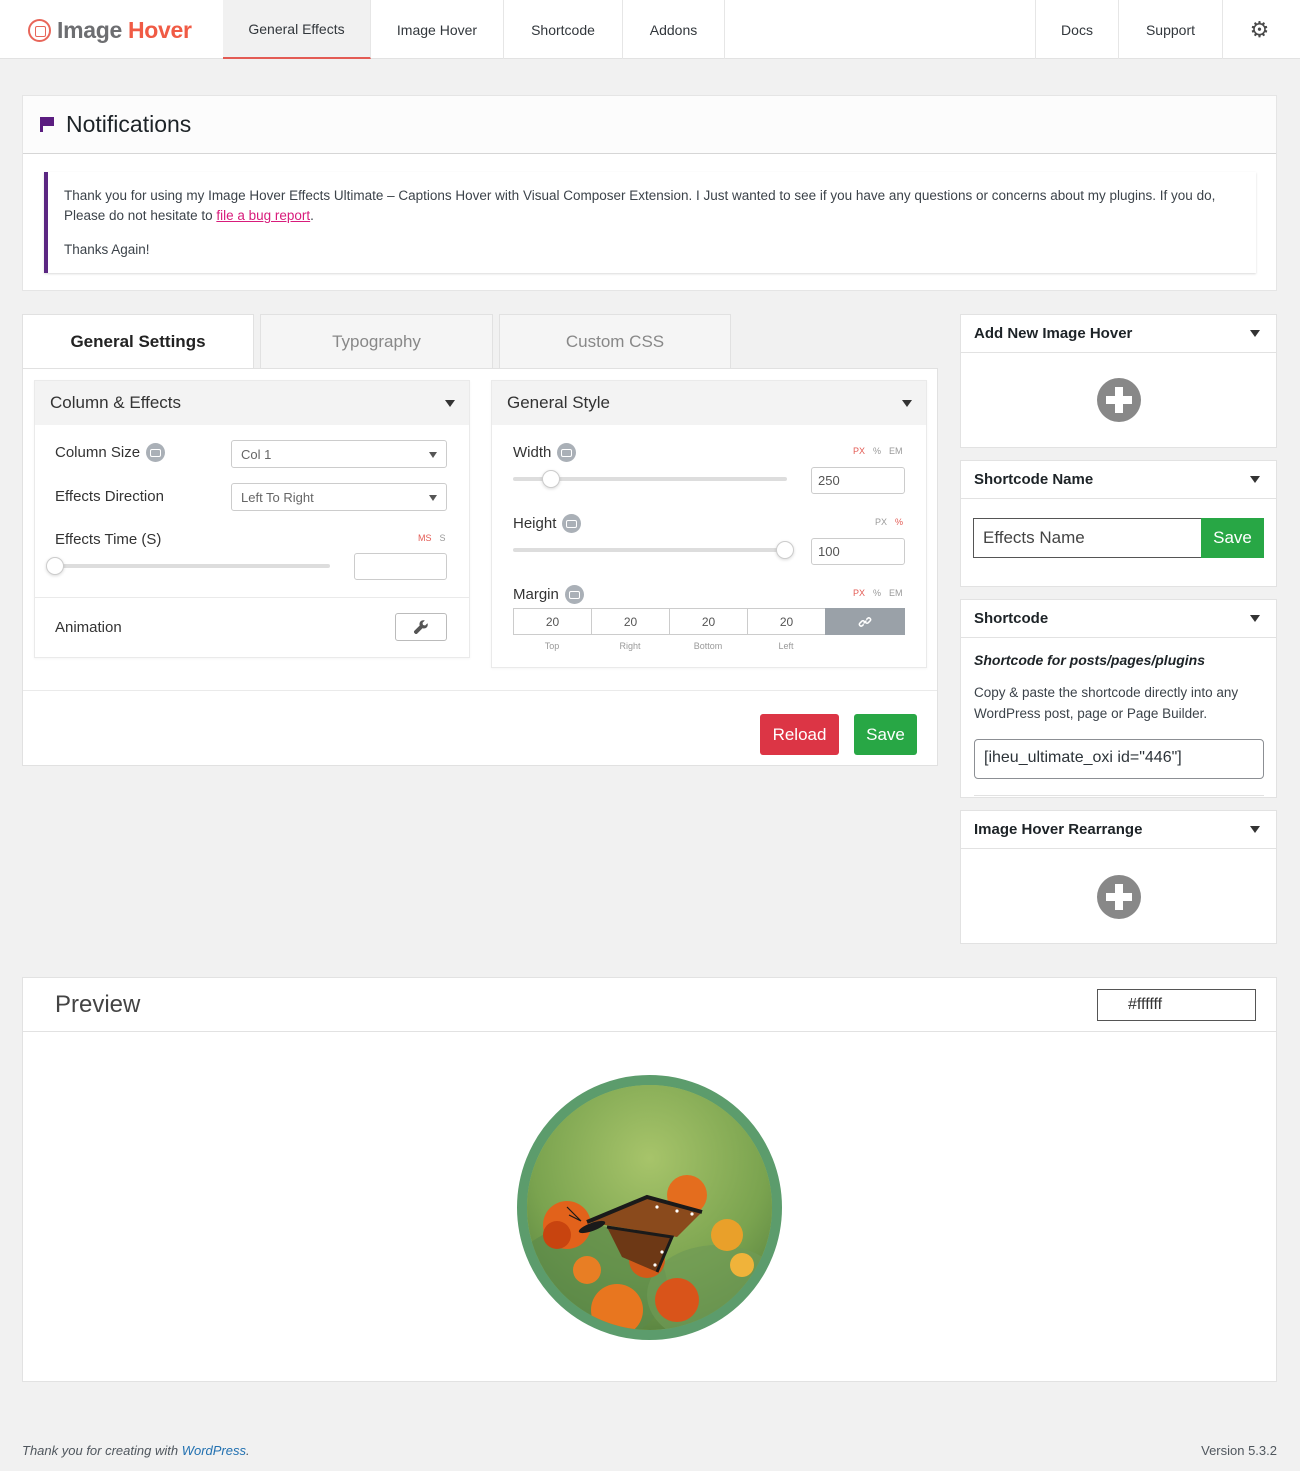 The image size is (1300, 1471). Describe the element at coordinates (550, 479) in the screenshot. I see `width-slider-thumb` at that location.